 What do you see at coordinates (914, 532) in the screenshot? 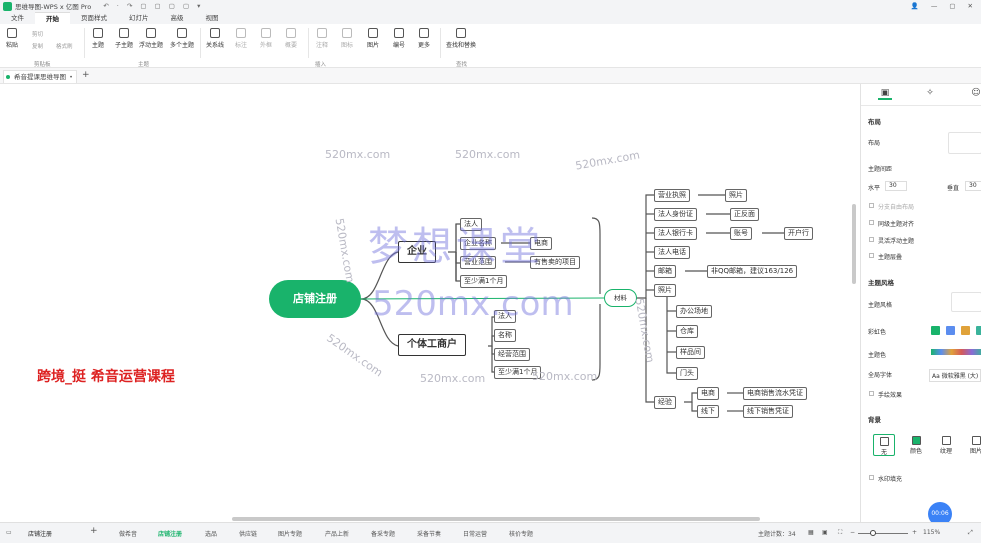
I see `zoom-in-icon: +` at bounding box center [914, 532].